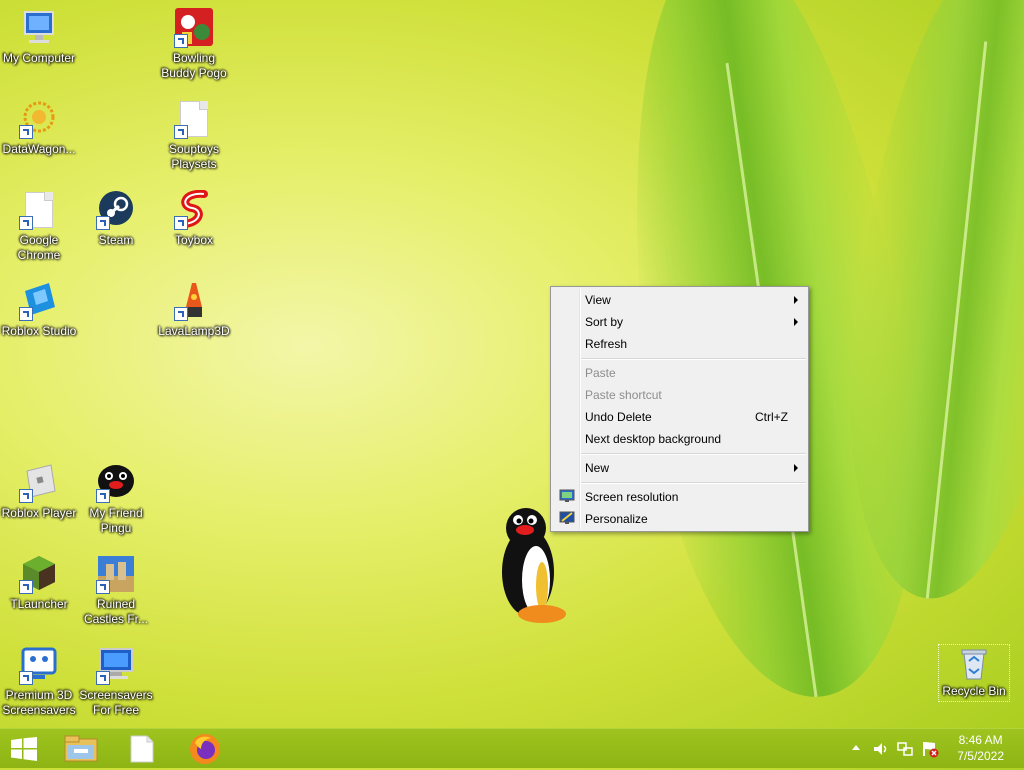 Image resolution: width=1024 pixels, height=770 pixels. I want to click on desktop-icon-google-chrome: Google Chrome, so click(39, 226).